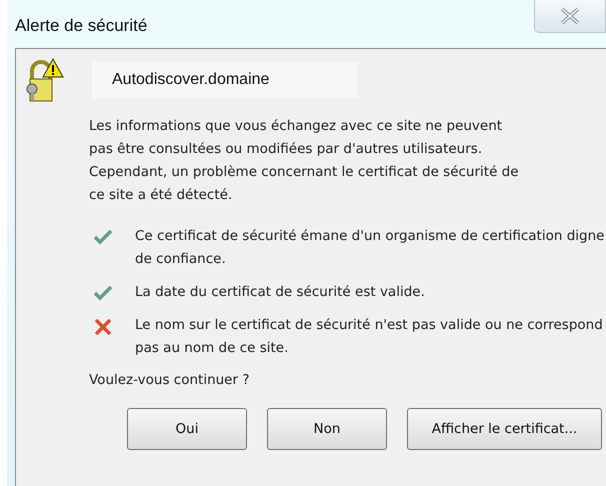 Image resolution: width=606 pixels, height=486 pixels. Describe the element at coordinates (187, 429) in the screenshot. I see `dialog-button: Oui` at that location.